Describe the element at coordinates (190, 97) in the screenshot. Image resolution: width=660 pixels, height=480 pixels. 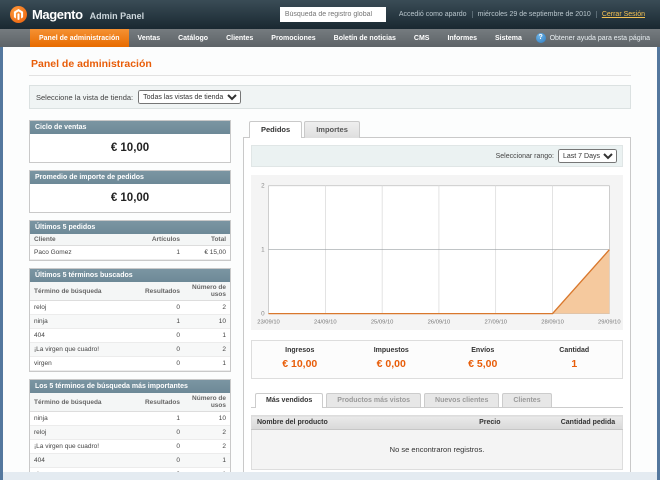
I see `store-view-select: Todas las vistas de tienda` at that location.